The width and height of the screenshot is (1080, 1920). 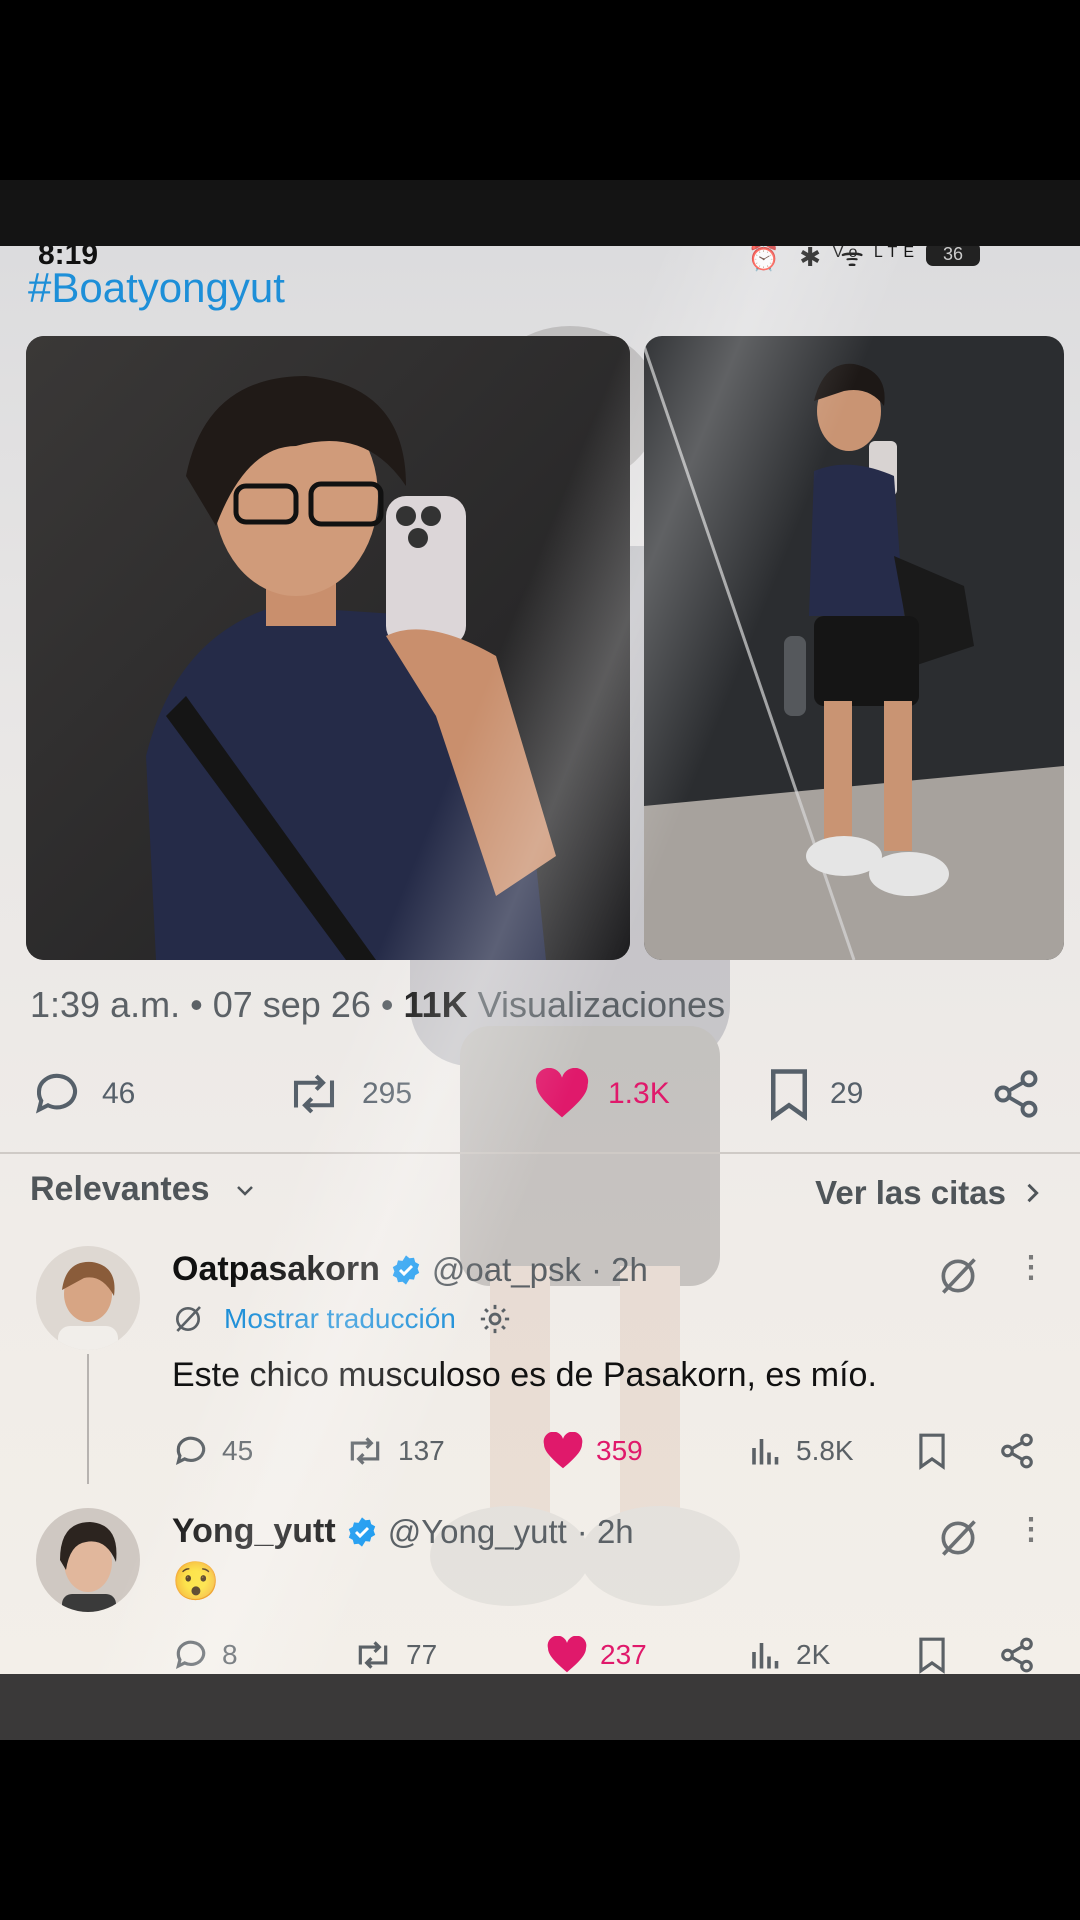 I want to click on tweet-date: 07 sep 26, so click(x=291, y=1004).